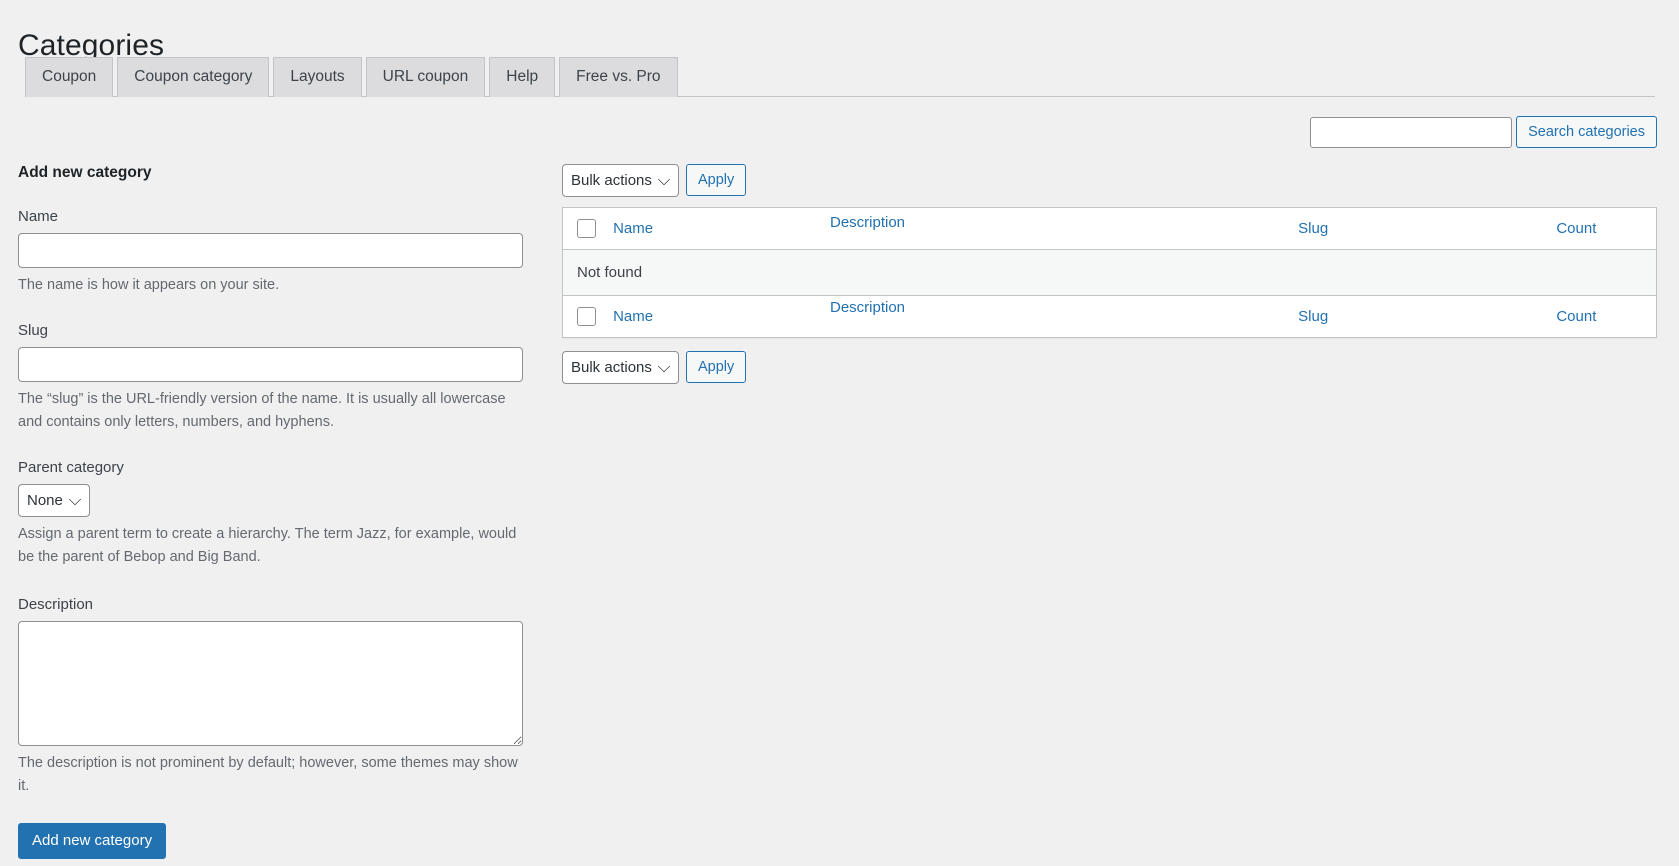  I want to click on bulk-actions-select-top: Bulk actions, so click(620, 180).